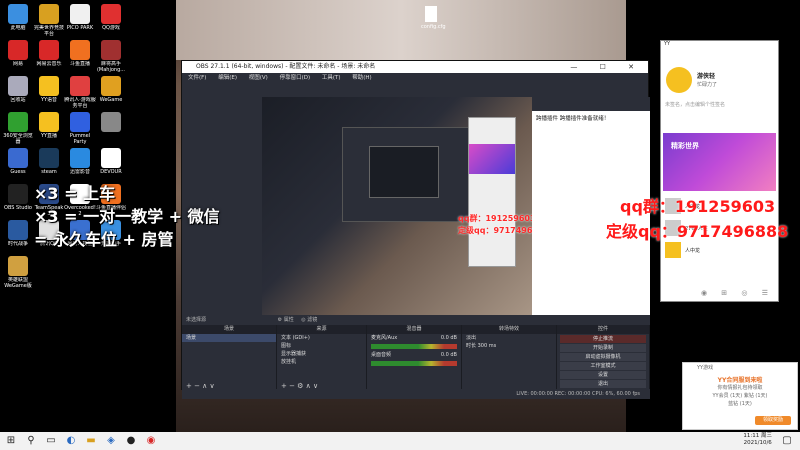  Describe the element at coordinates (719, 81) in the screenshot. I see `yy-profile: 游侠轻 忙碌力了 未签名，点击编辑个性签名` at that location.